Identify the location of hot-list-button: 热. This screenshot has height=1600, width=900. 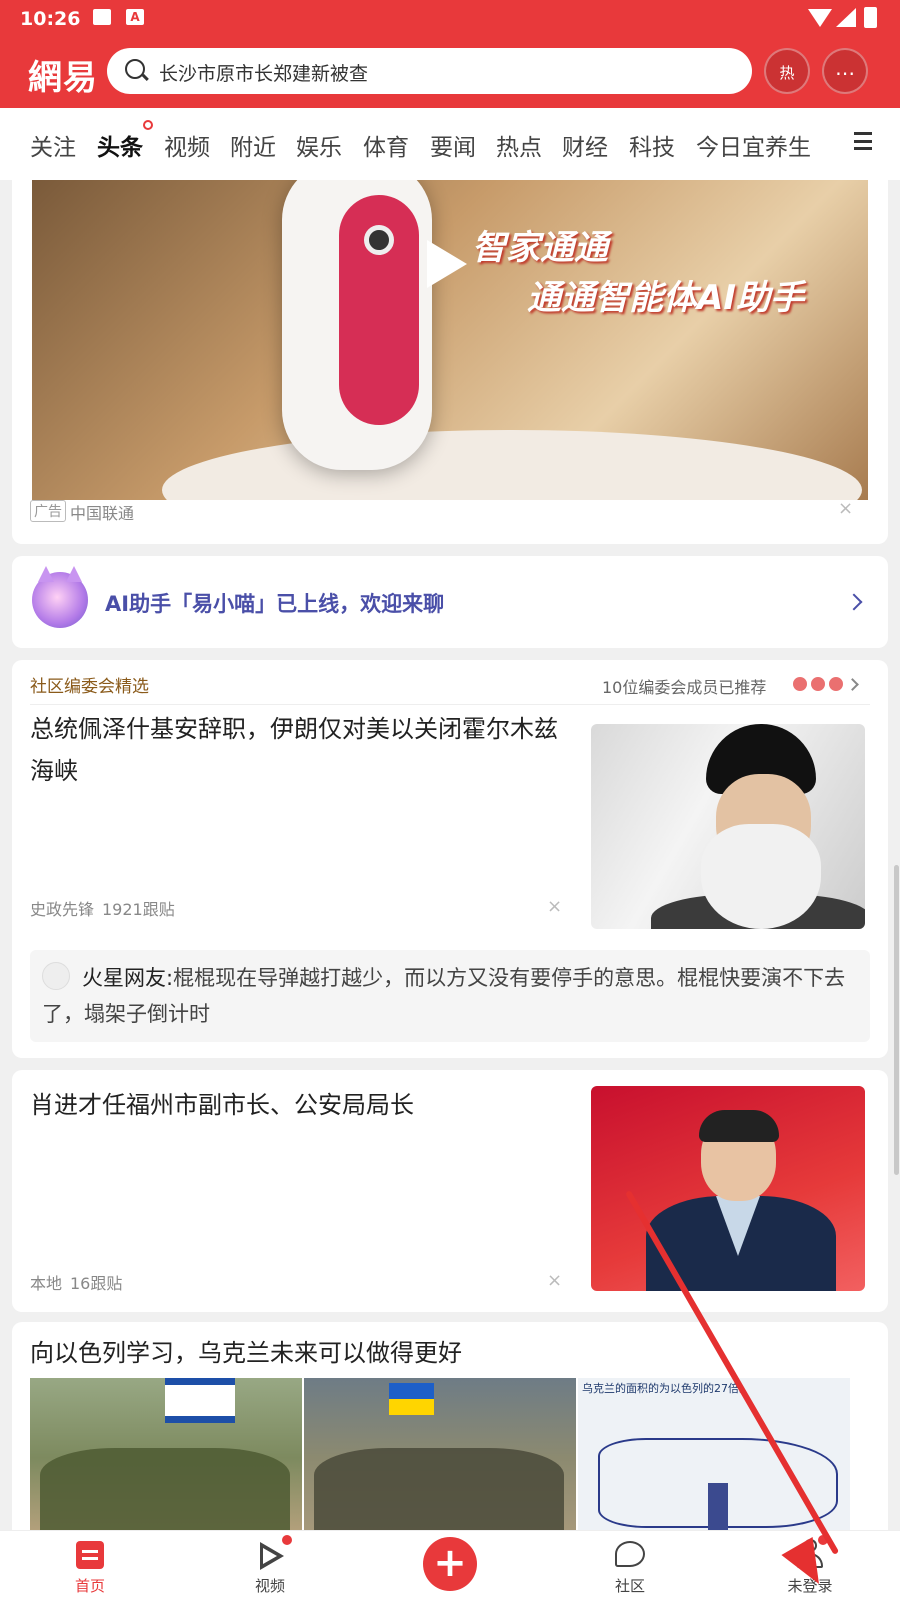
(787, 71).